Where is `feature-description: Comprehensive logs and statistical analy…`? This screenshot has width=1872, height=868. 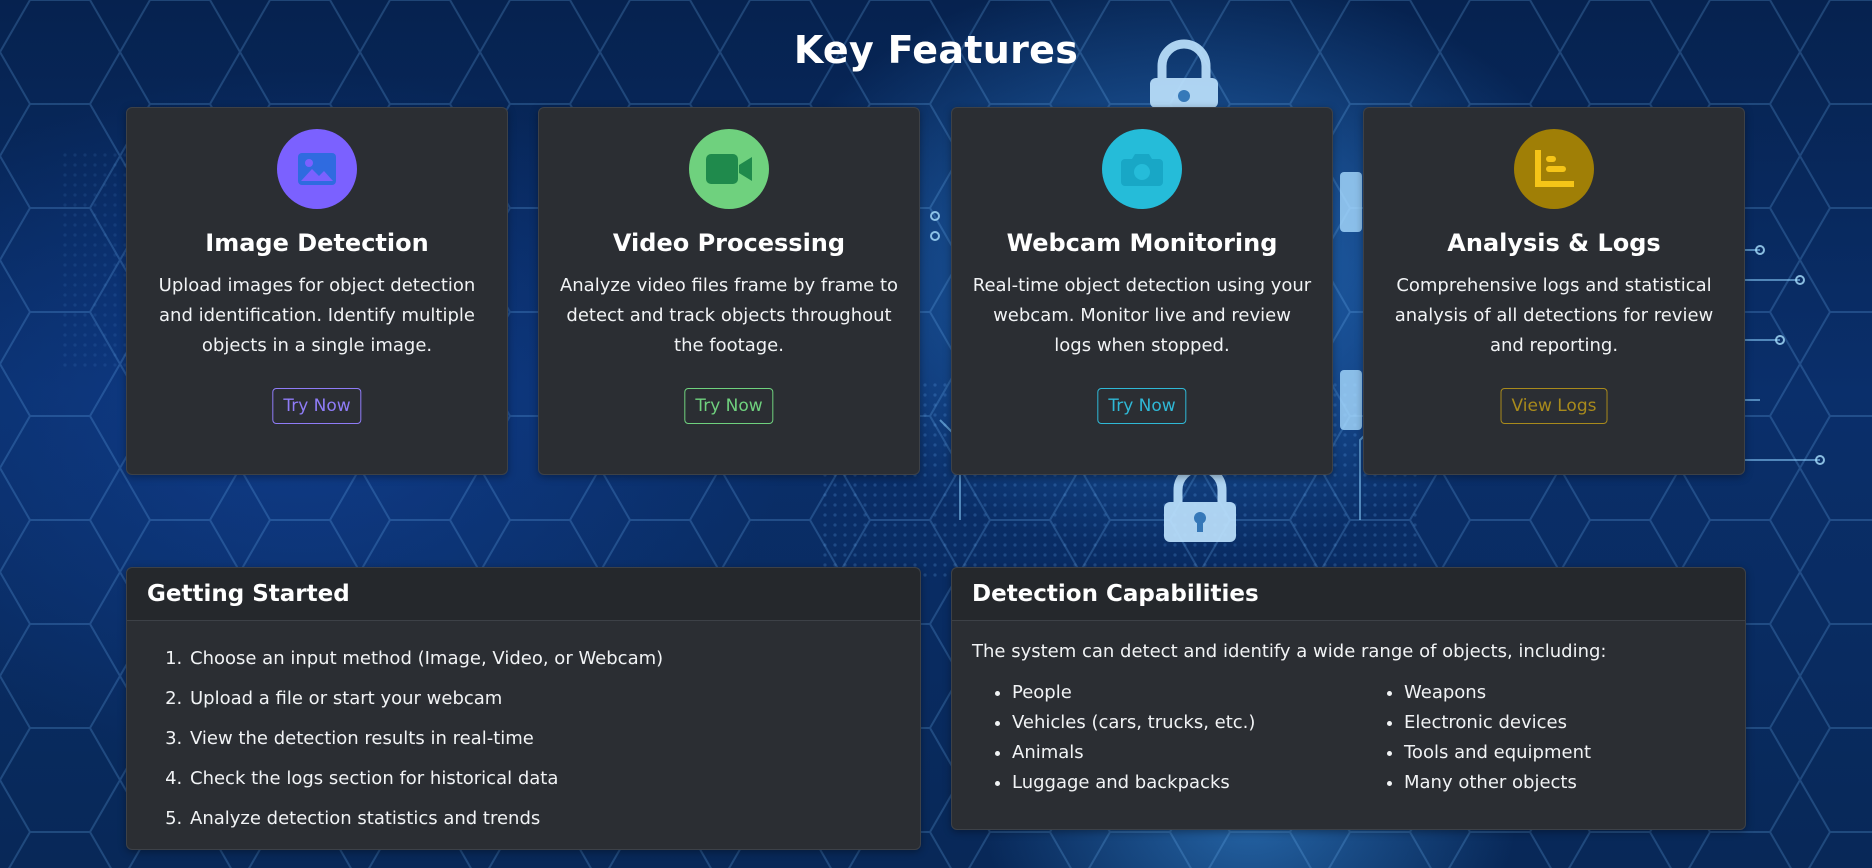
feature-description: Comprehensive logs and statistical analy… is located at coordinates (1554, 315).